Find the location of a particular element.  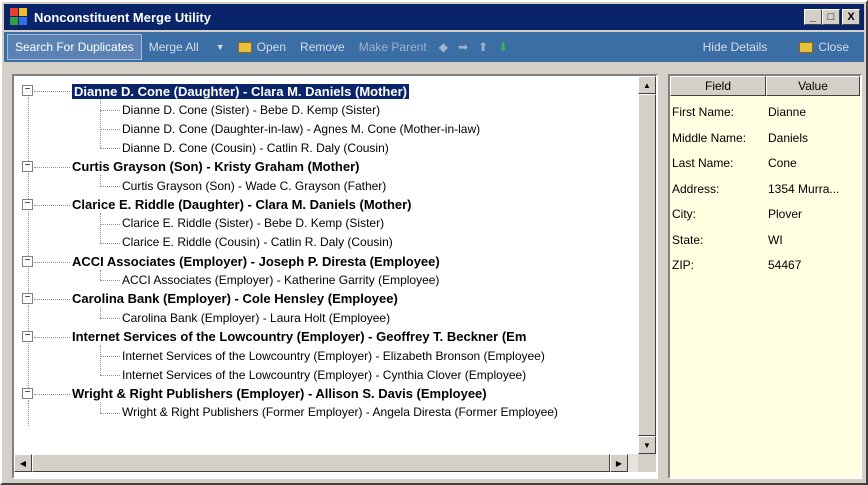

merge-all-button: Merge All is located at coordinates (174, 47).